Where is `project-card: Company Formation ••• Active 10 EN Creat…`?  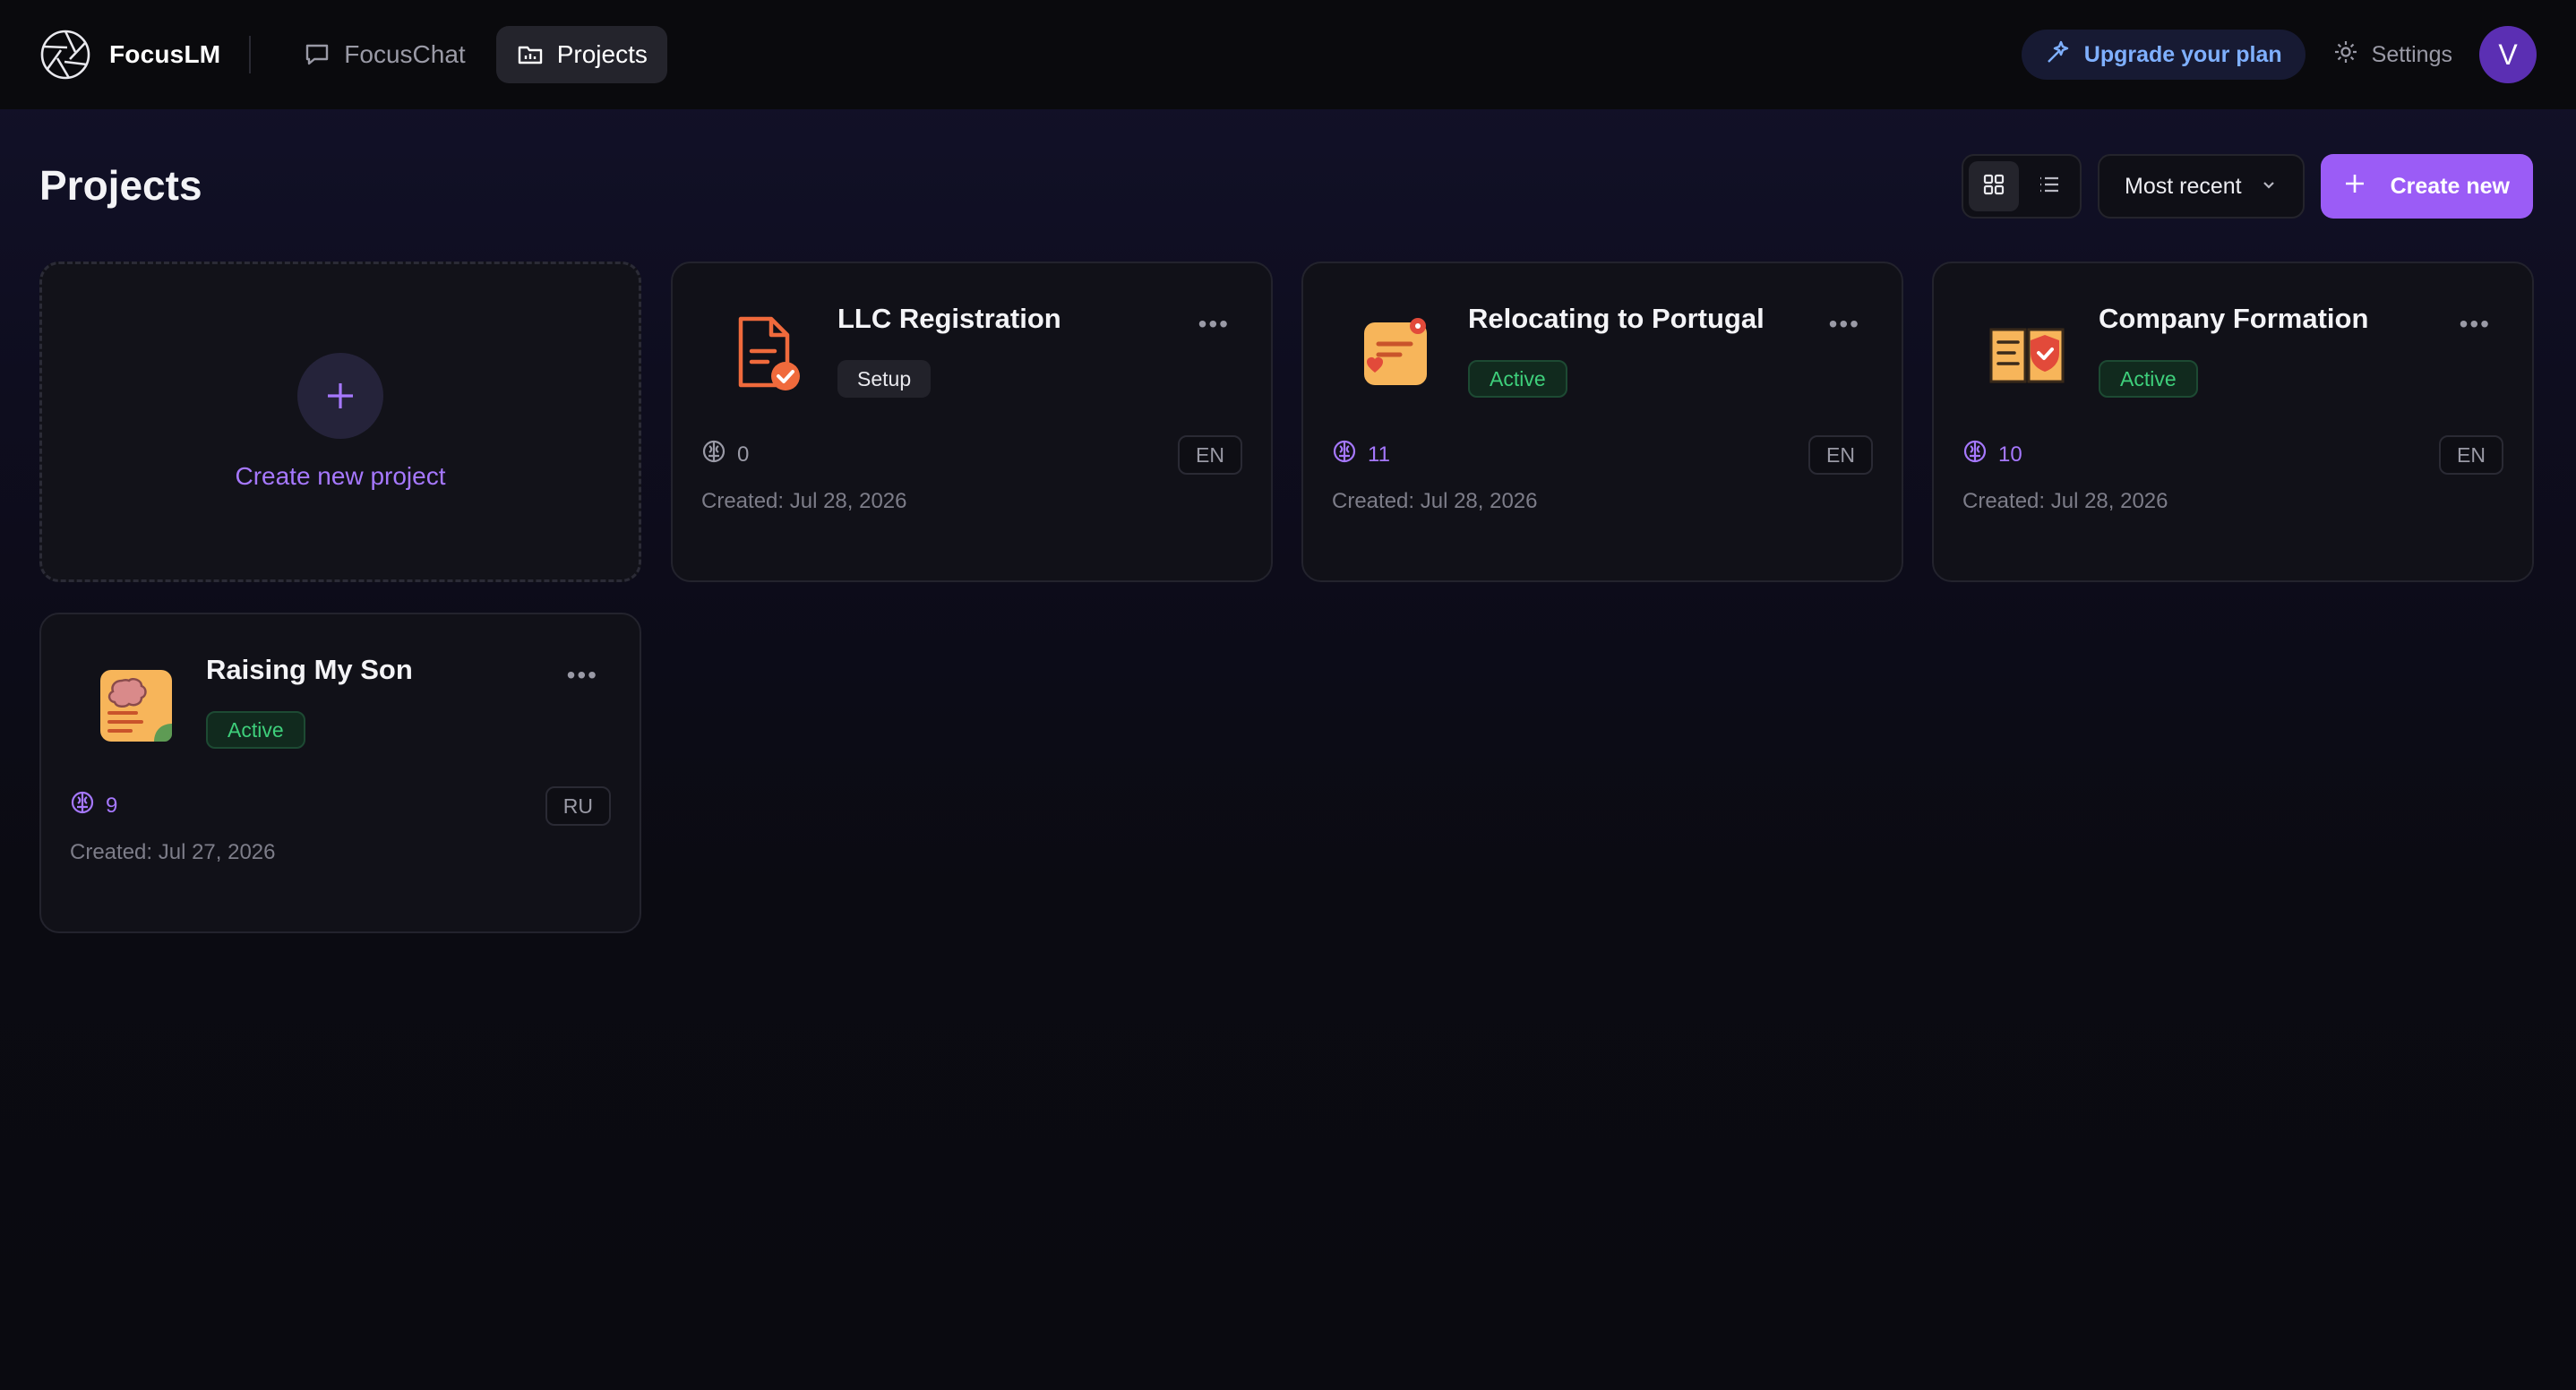
project-card: Company Formation ••• Active 10 EN Creat… is located at coordinates (2233, 422).